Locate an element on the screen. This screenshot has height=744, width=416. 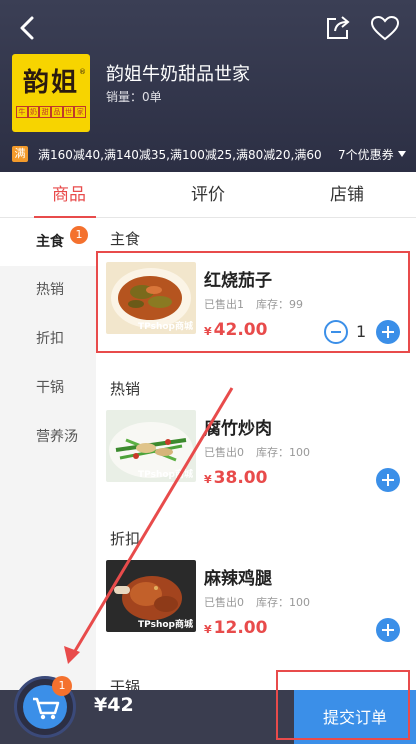
sidebar-item-label: 营养汤 is located at coordinates (57, 437).